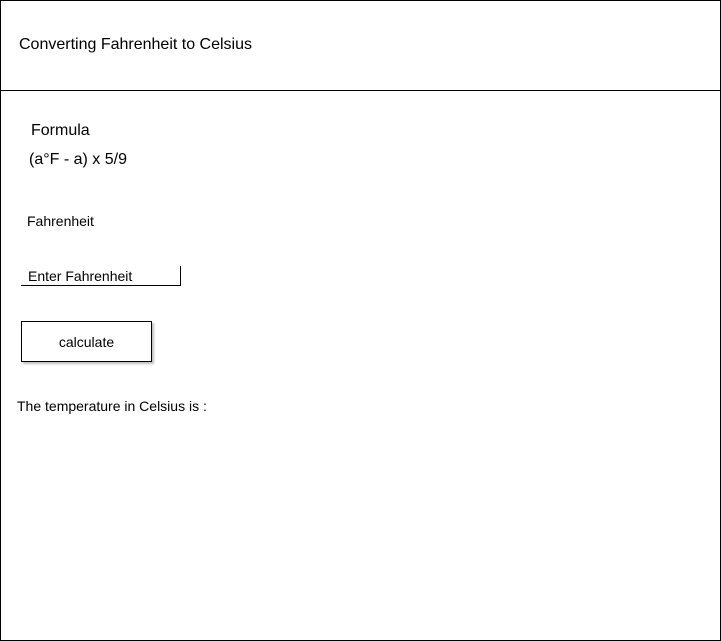 The height and width of the screenshot is (641, 721). What do you see at coordinates (101, 276) in the screenshot?
I see `fahrenheit-input` at bounding box center [101, 276].